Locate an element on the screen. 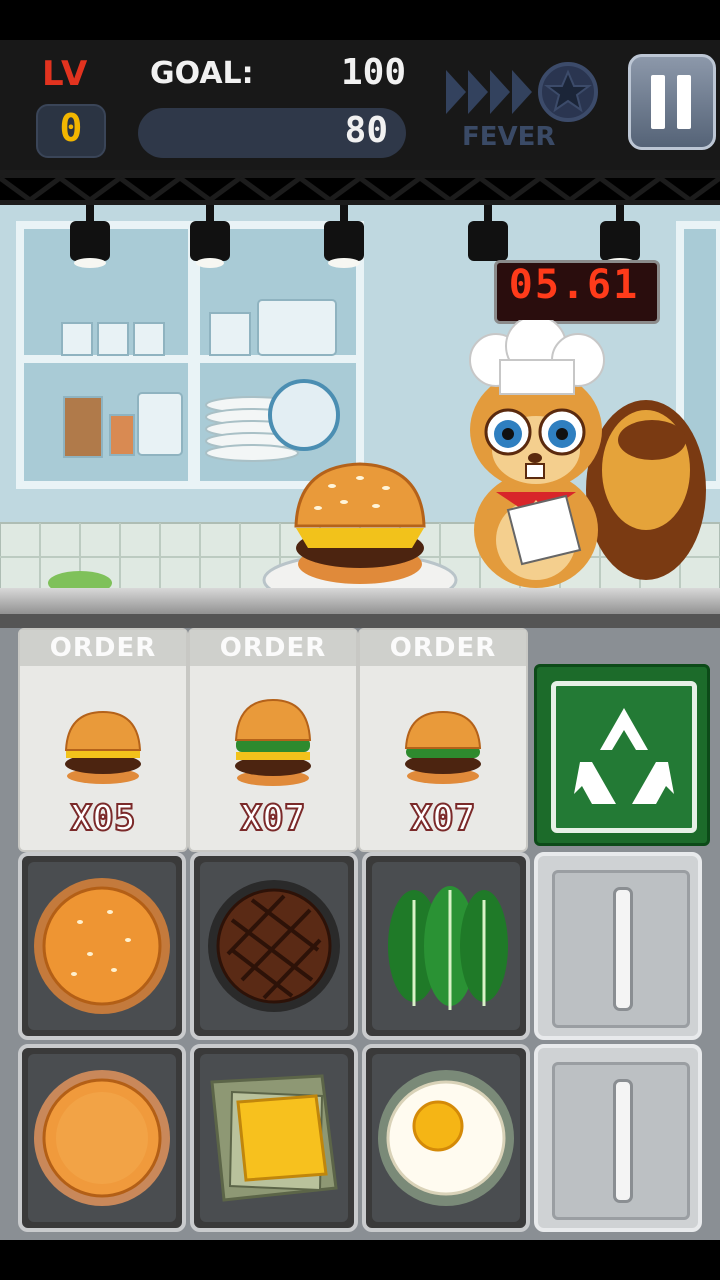 Image resolution: width=720 pixels, height=1280 pixels. fried-egg-icon is located at coordinates (446, 1138).